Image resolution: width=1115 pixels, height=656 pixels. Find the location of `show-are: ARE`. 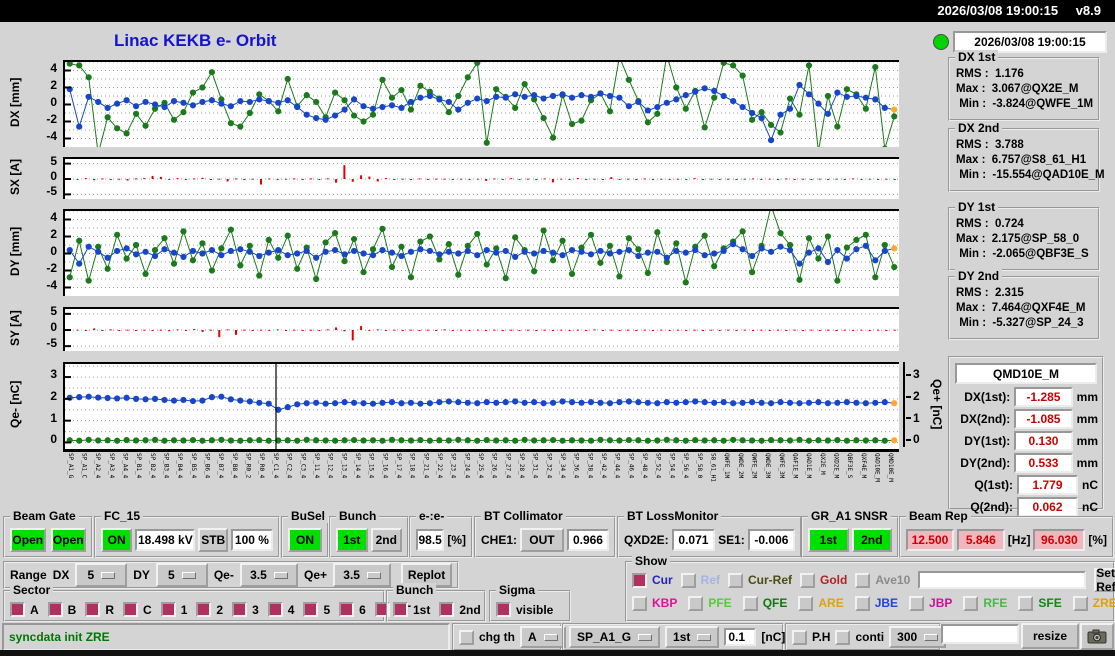

show-are: ARE is located at coordinates (821, 603).